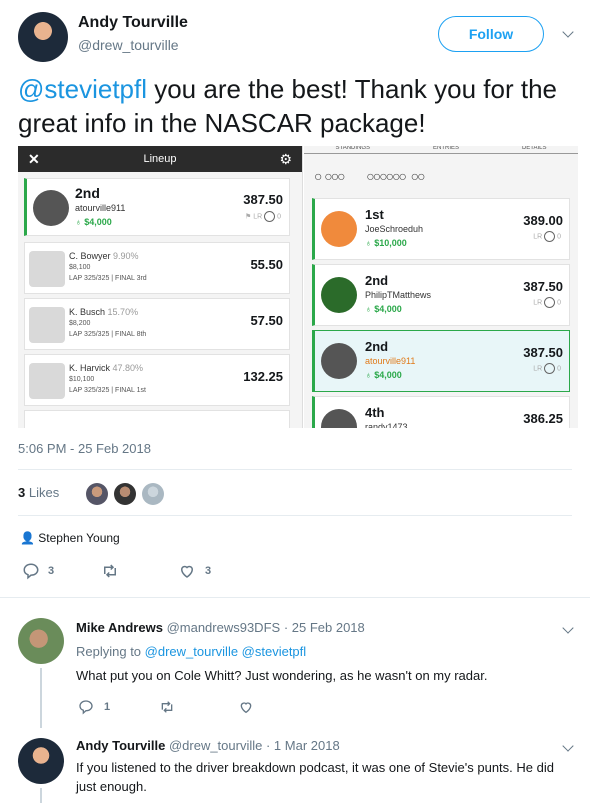 The image size is (590, 803). I want to click on lineup-header: ✕ Lineup ⚙, so click(160, 159).